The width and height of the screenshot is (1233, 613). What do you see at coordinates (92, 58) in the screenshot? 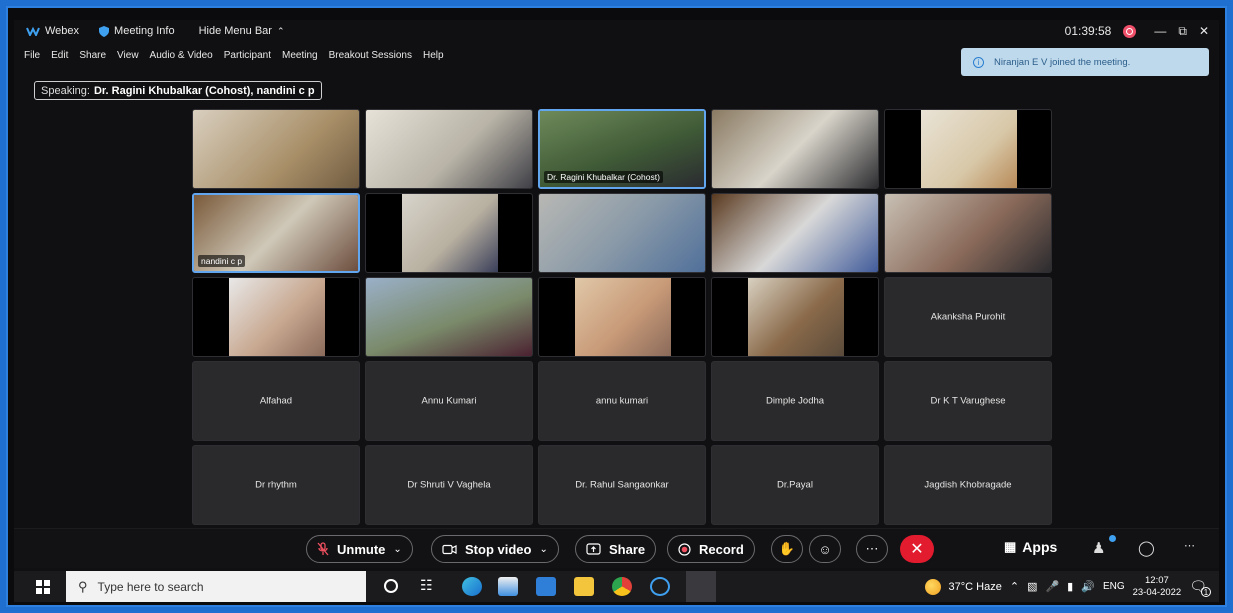
I see `menu-share: Share` at bounding box center [92, 58].